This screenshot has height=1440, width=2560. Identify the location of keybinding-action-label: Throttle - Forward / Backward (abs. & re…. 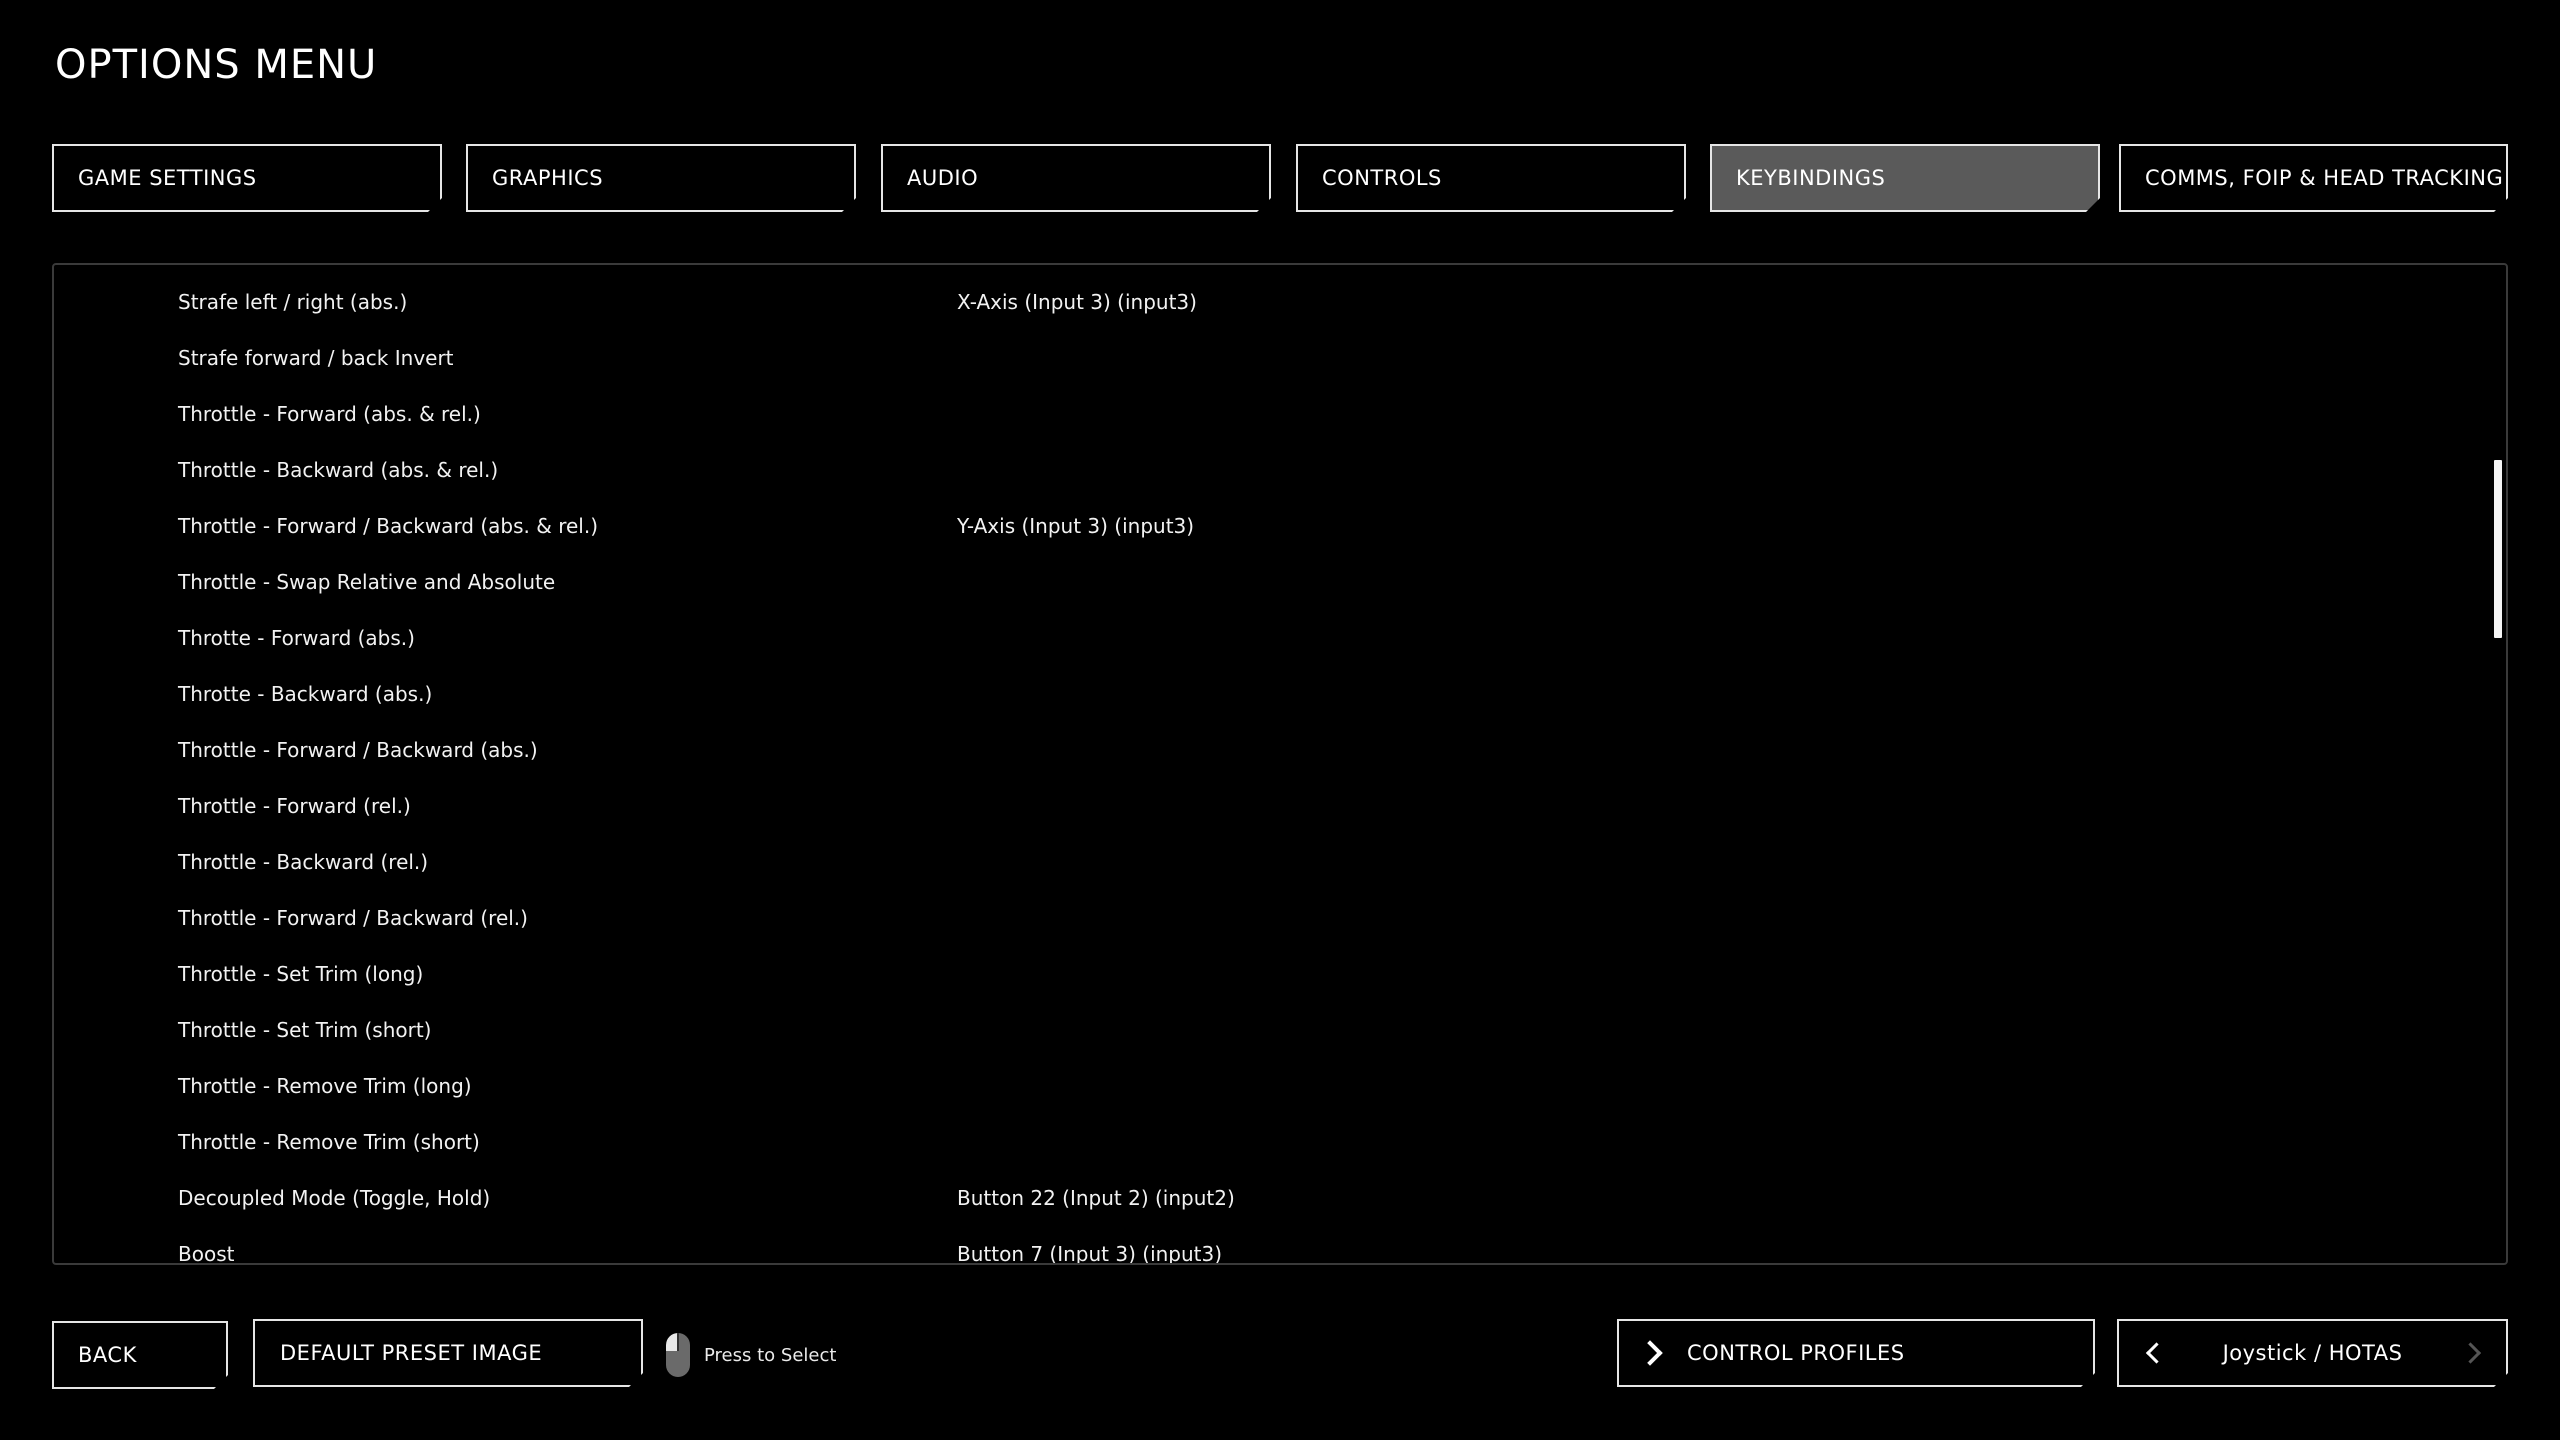
(388, 526).